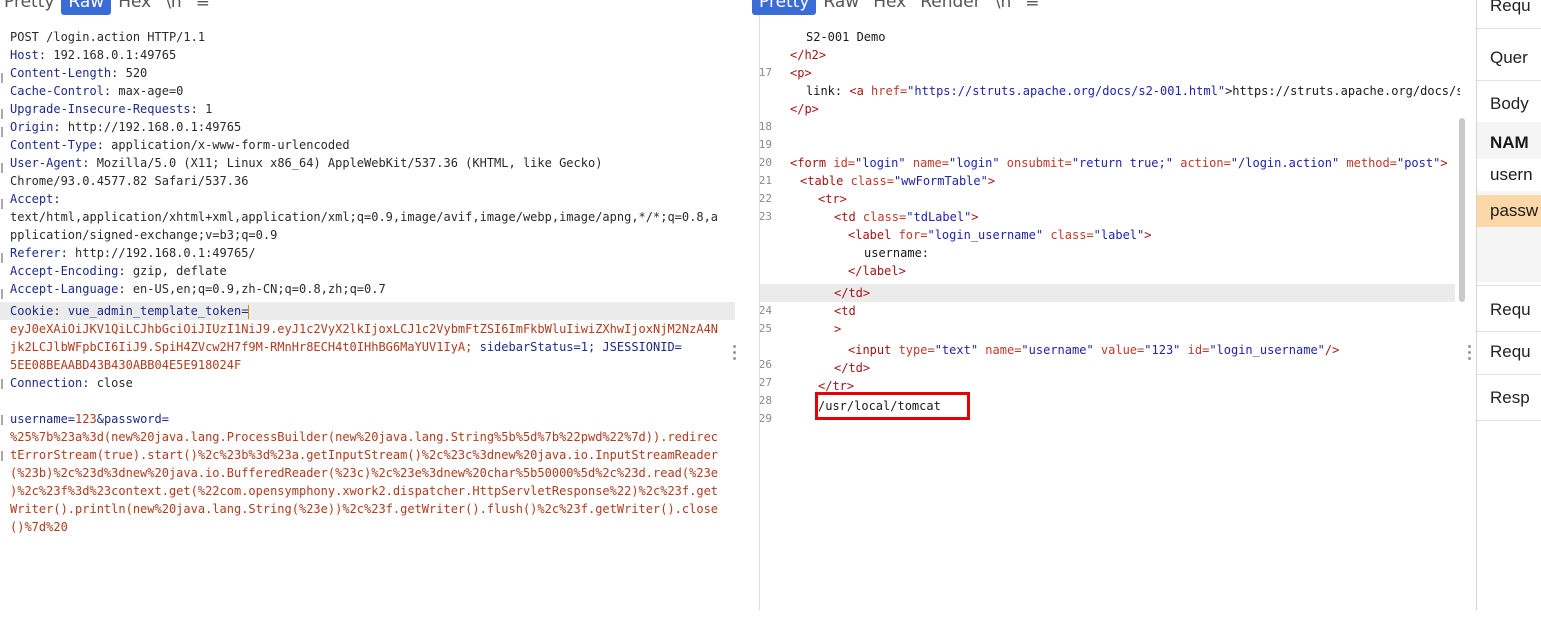 The width and height of the screenshot is (1541, 619). Describe the element at coordinates (766, 180) in the screenshot. I see `line-number: 21` at that location.